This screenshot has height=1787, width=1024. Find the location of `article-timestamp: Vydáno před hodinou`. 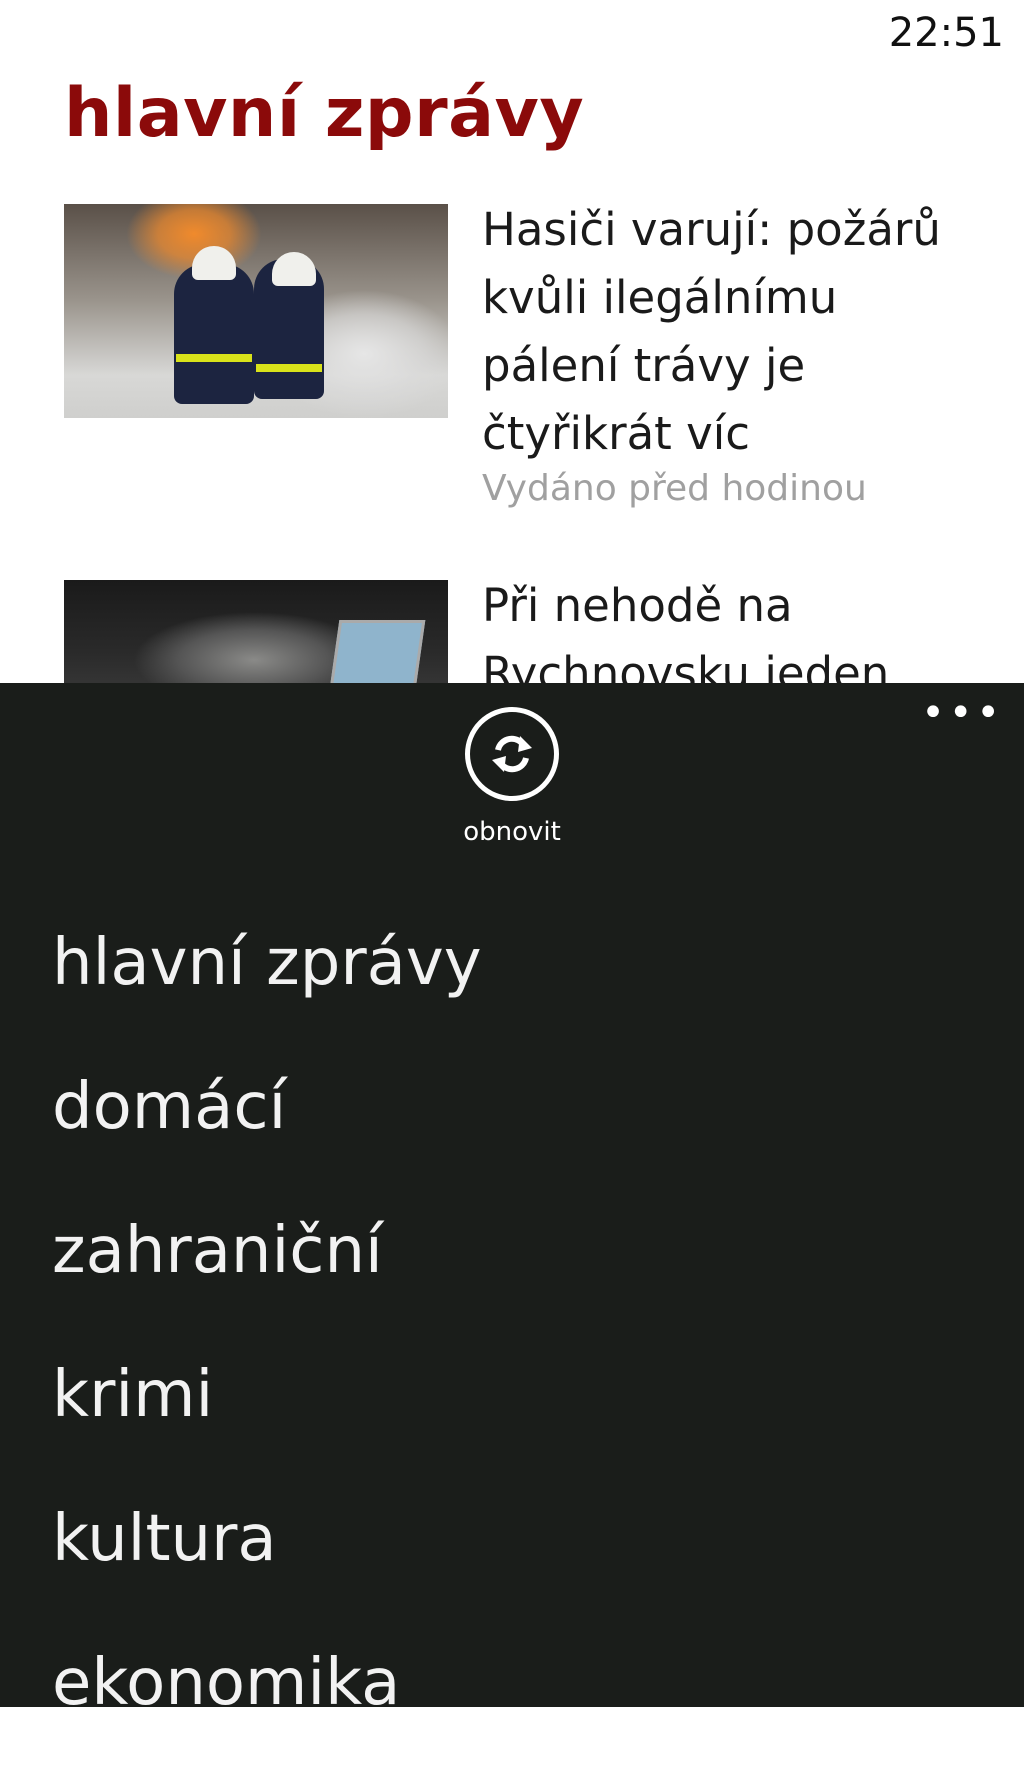

article-timestamp: Vydáno před hodinou is located at coordinates (674, 488).